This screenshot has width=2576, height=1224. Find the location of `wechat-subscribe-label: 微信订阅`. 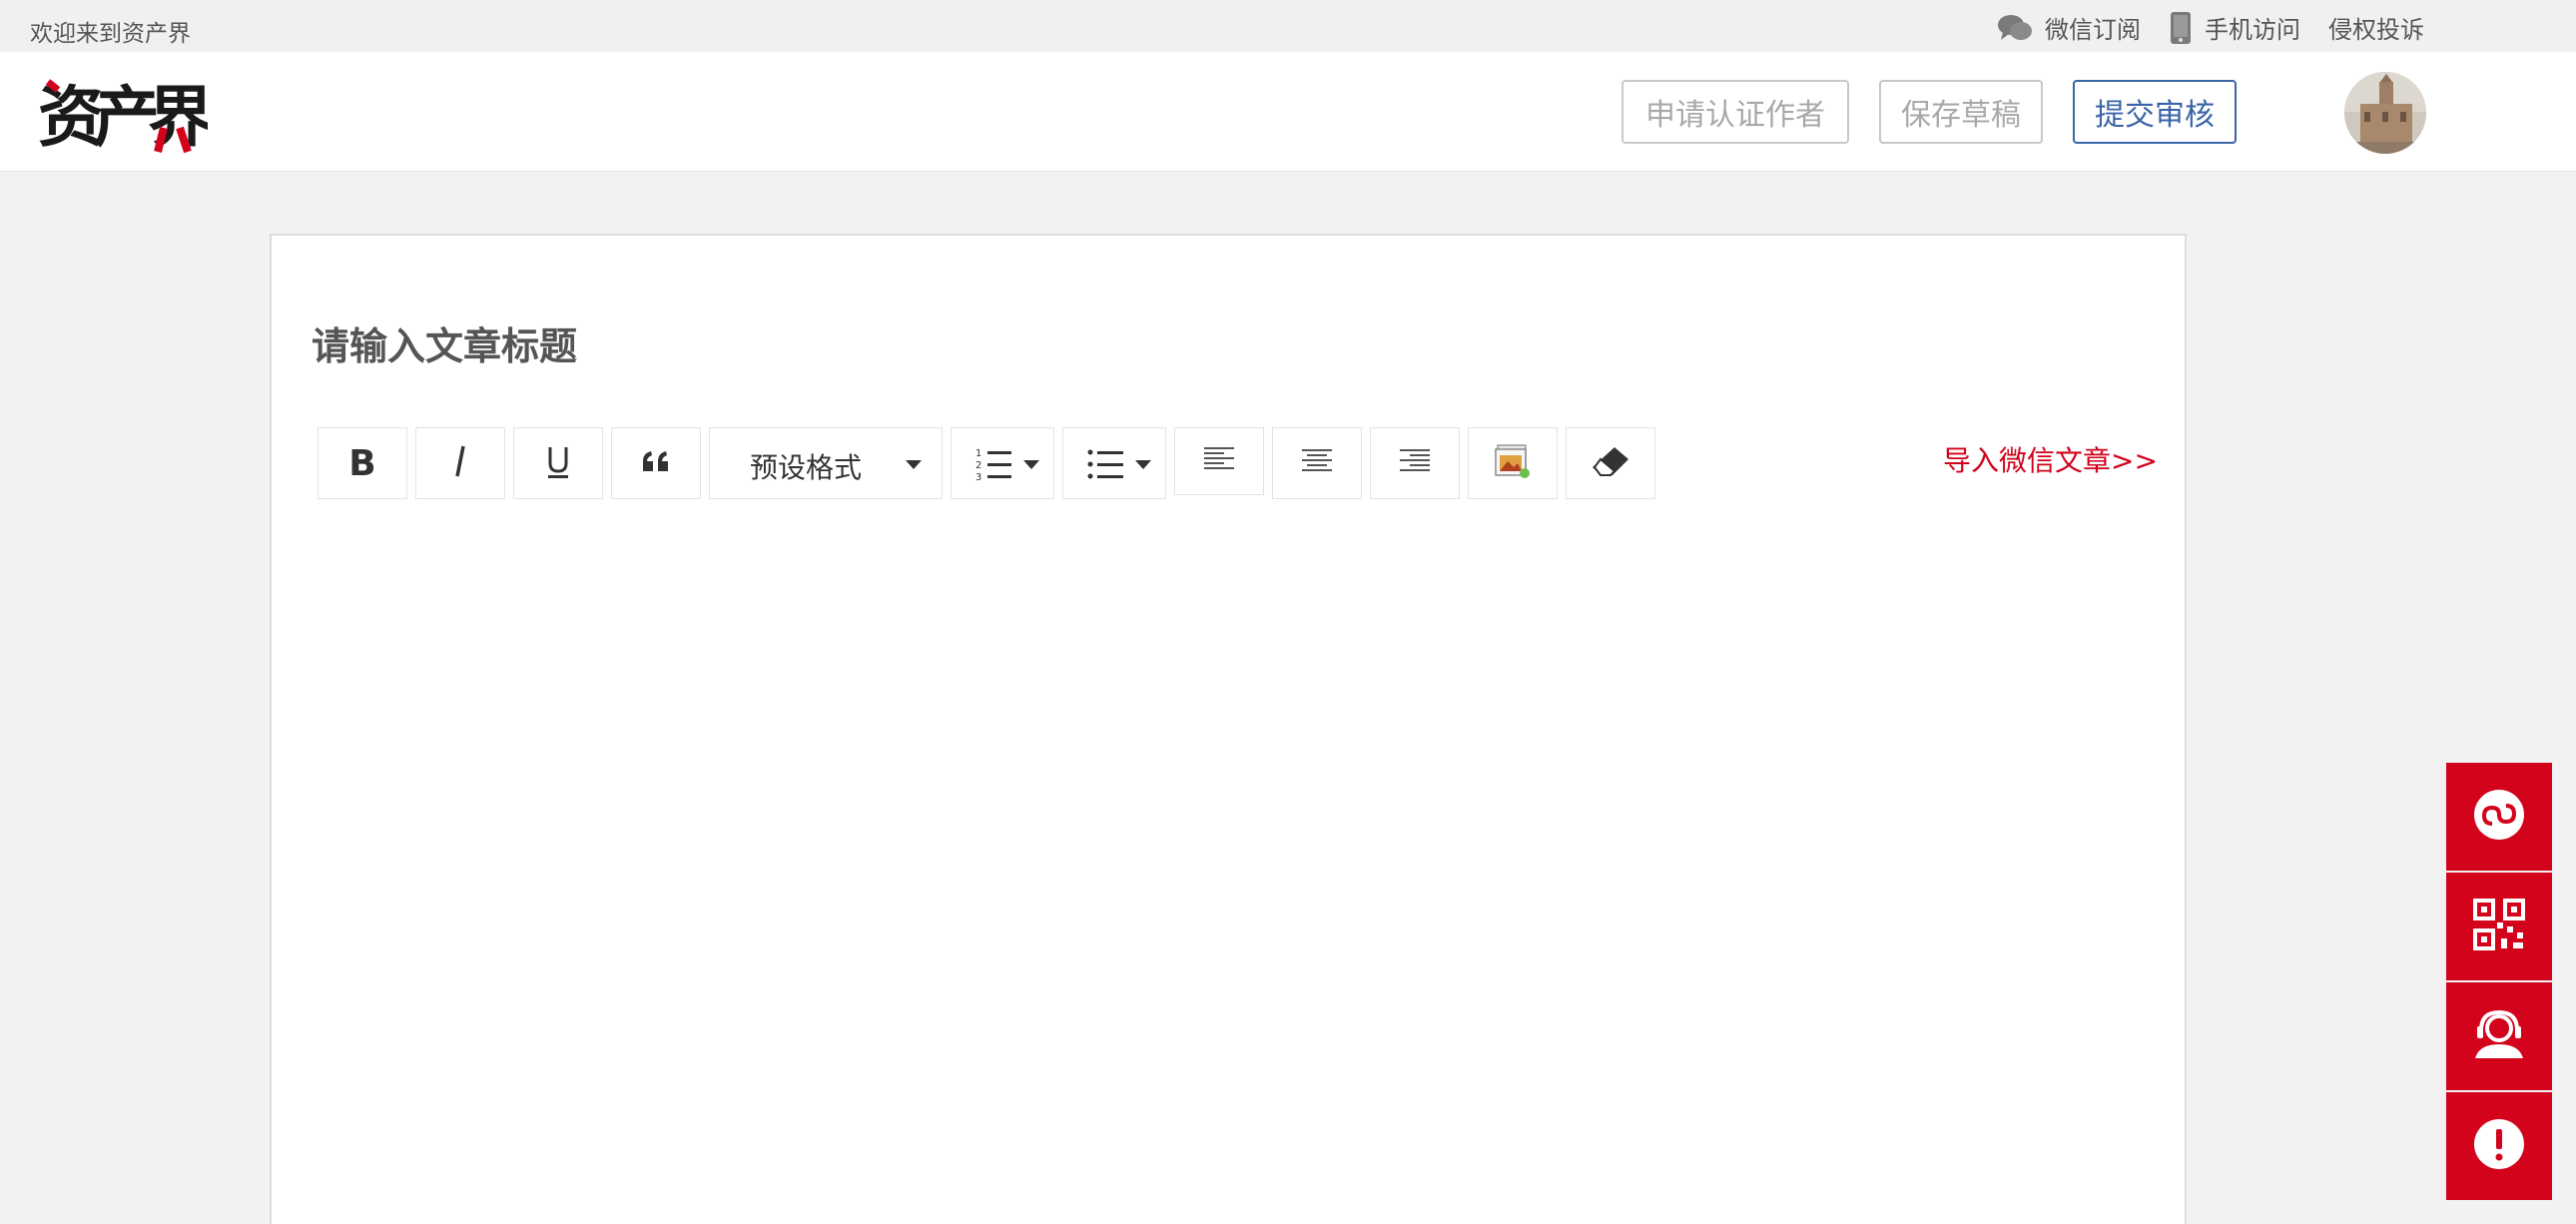

wechat-subscribe-label: 微信订阅 is located at coordinates (2093, 30).